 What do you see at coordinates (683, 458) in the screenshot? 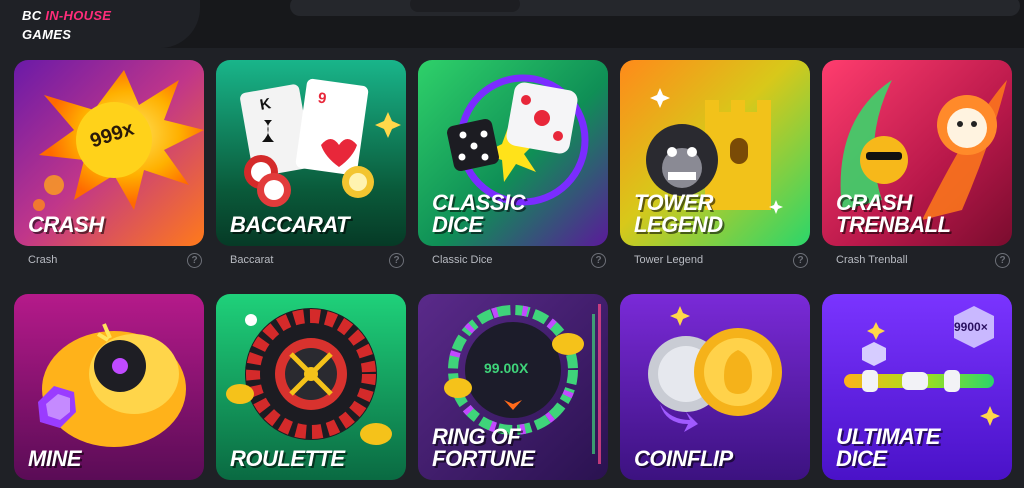
I see `tile-title-coinflip: COINFLIP` at bounding box center [683, 458].